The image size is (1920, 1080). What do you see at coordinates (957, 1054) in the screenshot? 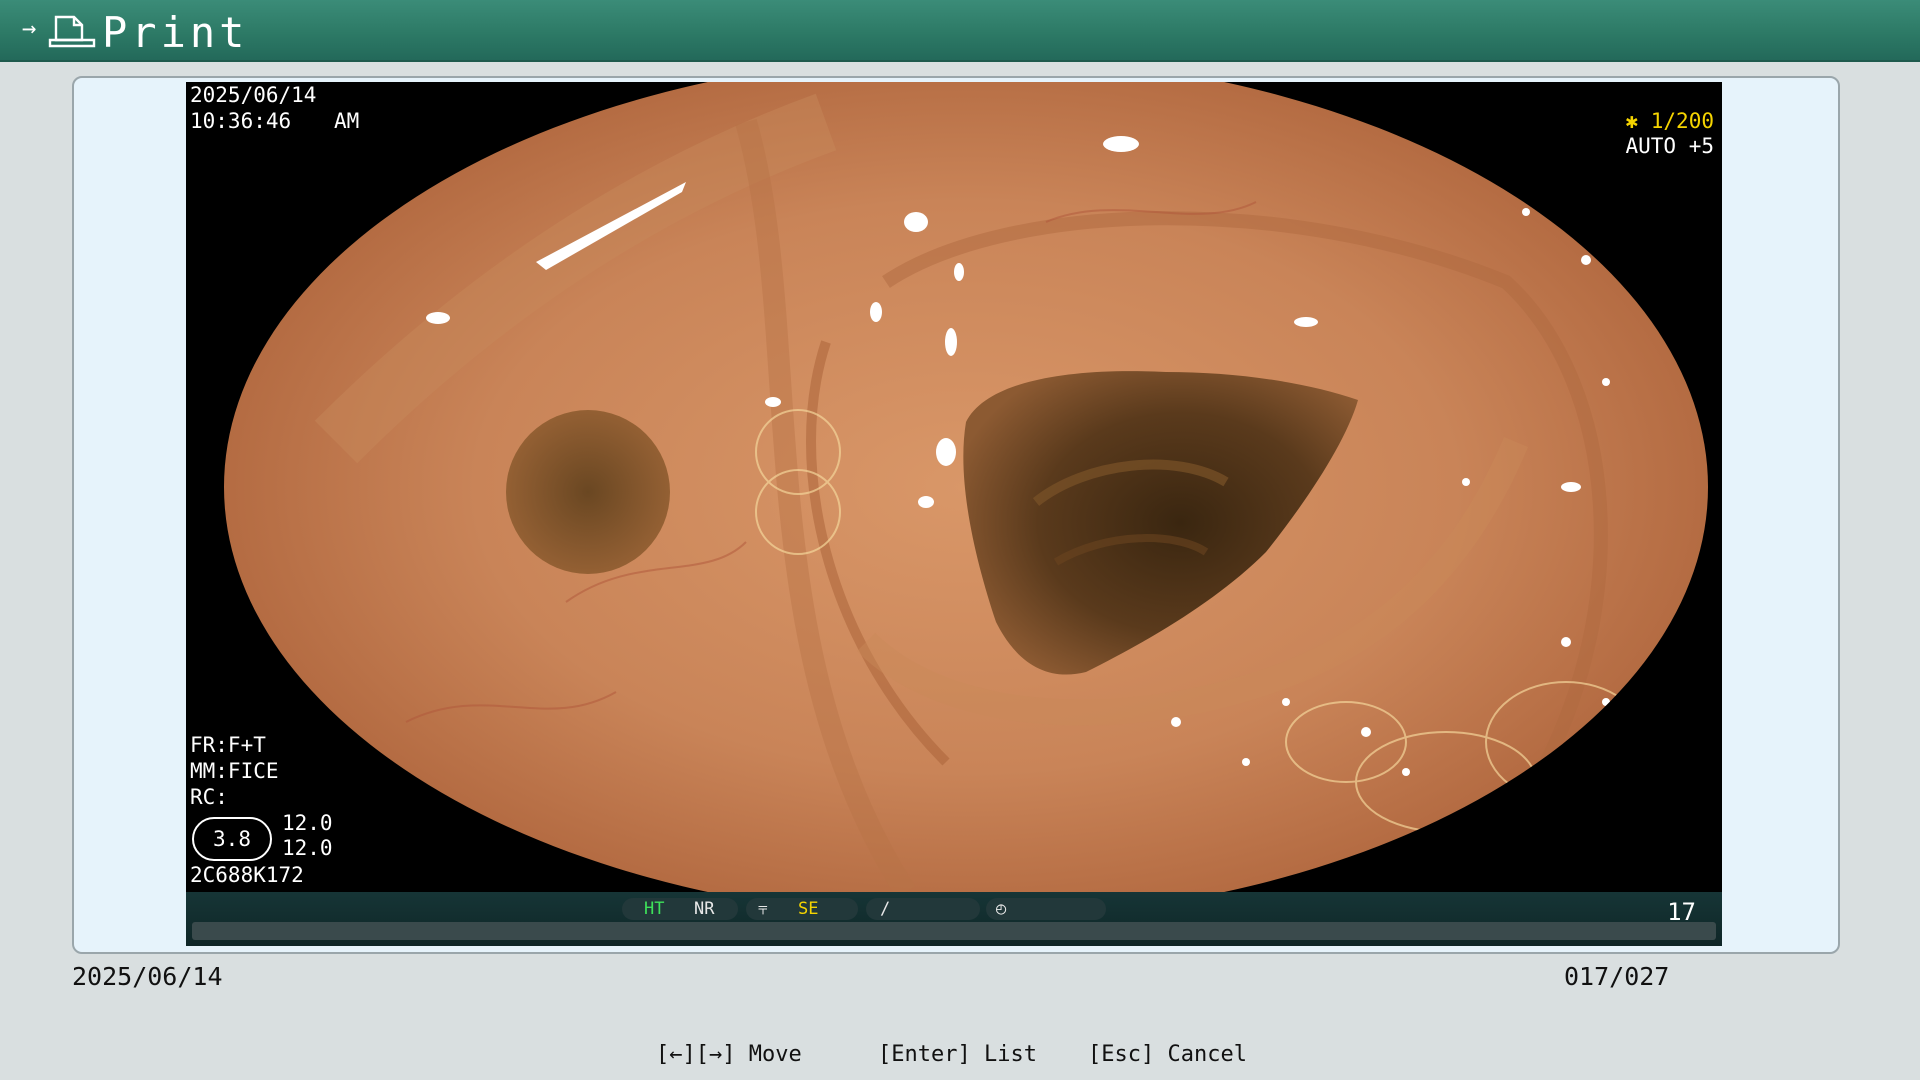
I see `help-list: [Enter] List` at bounding box center [957, 1054].